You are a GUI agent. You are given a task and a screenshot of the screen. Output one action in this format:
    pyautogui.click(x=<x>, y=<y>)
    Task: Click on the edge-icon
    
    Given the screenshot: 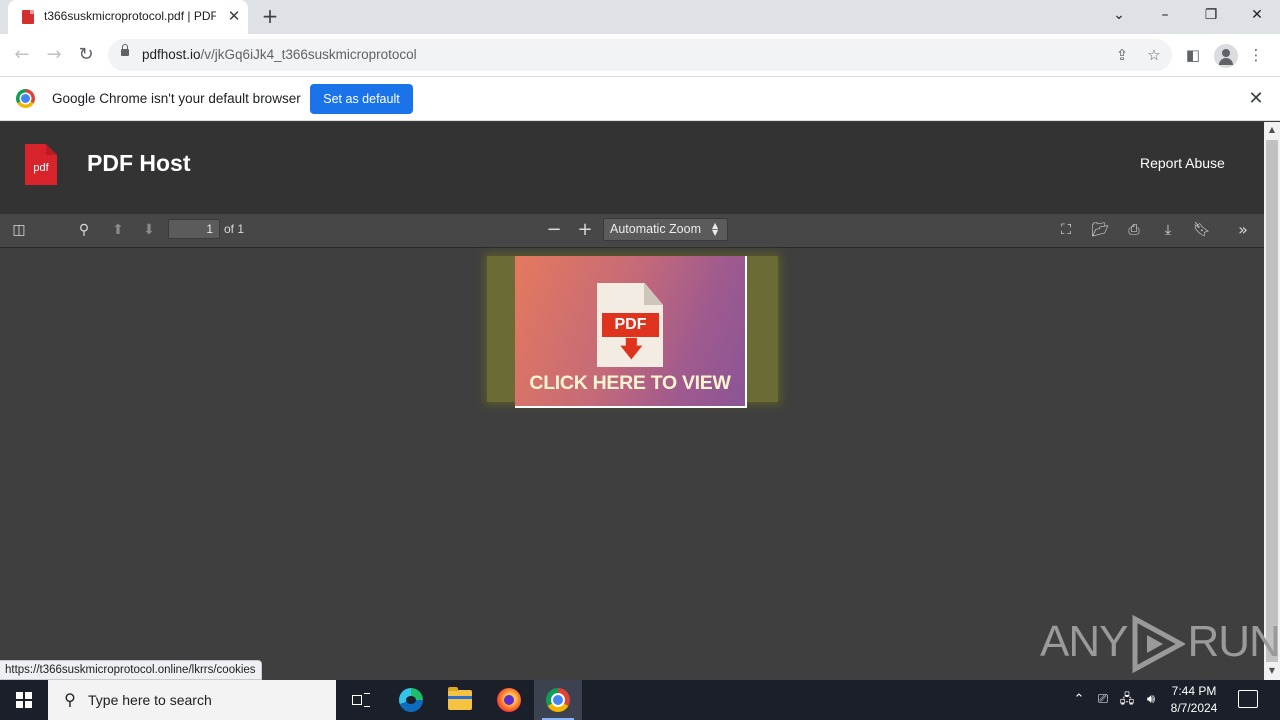 What is the action you would take?
    pyautogui.click(x=411, y=700)
    